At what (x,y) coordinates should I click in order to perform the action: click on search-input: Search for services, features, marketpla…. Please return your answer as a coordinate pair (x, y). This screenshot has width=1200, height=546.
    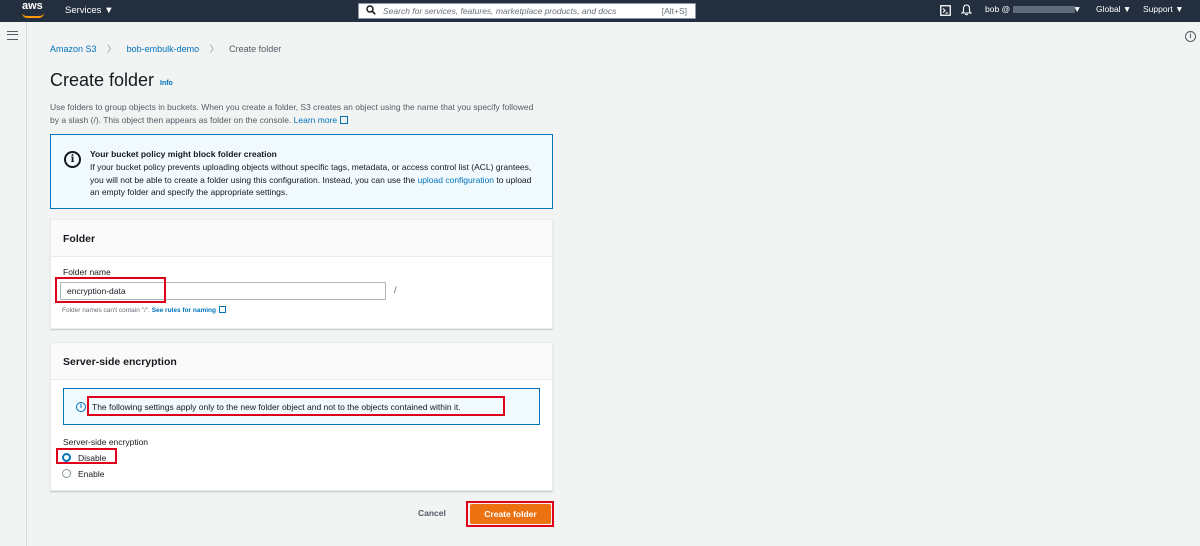
    Looking at the image, I should click on (527, 11).